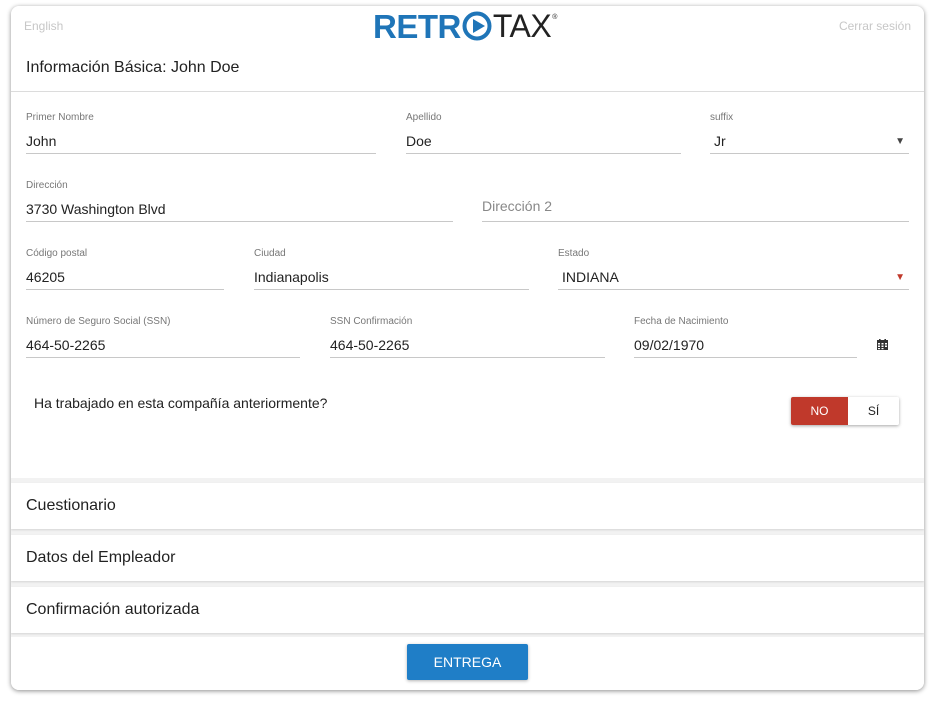  What do you see at coordinates (819, 411) in the screenshot?
I see `toggle-no-button: NO` at bounding box center [819, 411].